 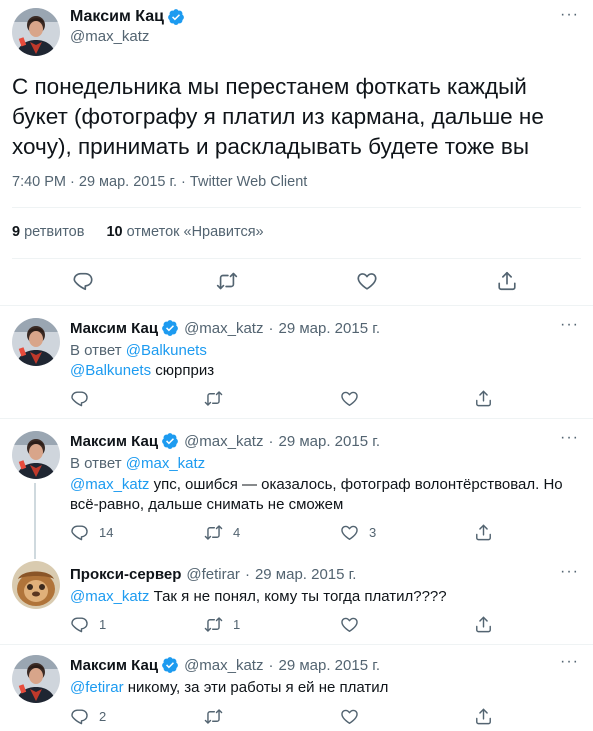 What do you see at coordinates (184, 232) in the screenshot?
I see `likes-stat: 10 отметок «Нравится»` at bounding box center [184, 232].